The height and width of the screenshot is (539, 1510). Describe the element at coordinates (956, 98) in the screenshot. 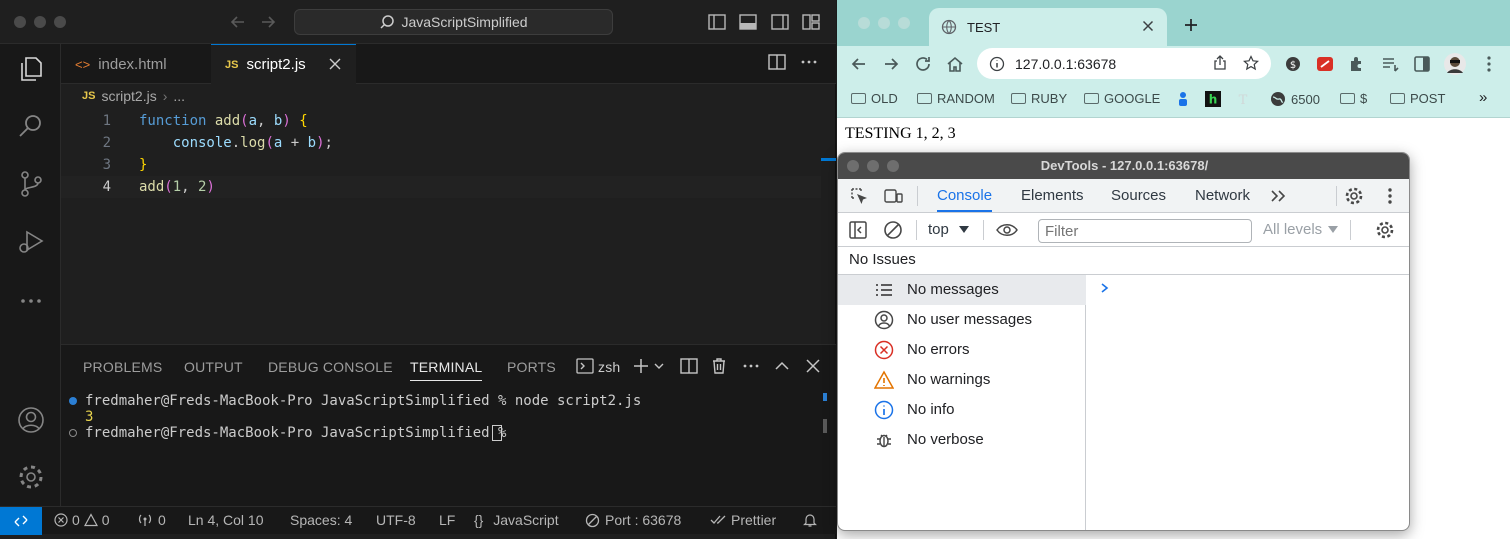

I see `bookmark-folder-random: RANDOM` at that location.